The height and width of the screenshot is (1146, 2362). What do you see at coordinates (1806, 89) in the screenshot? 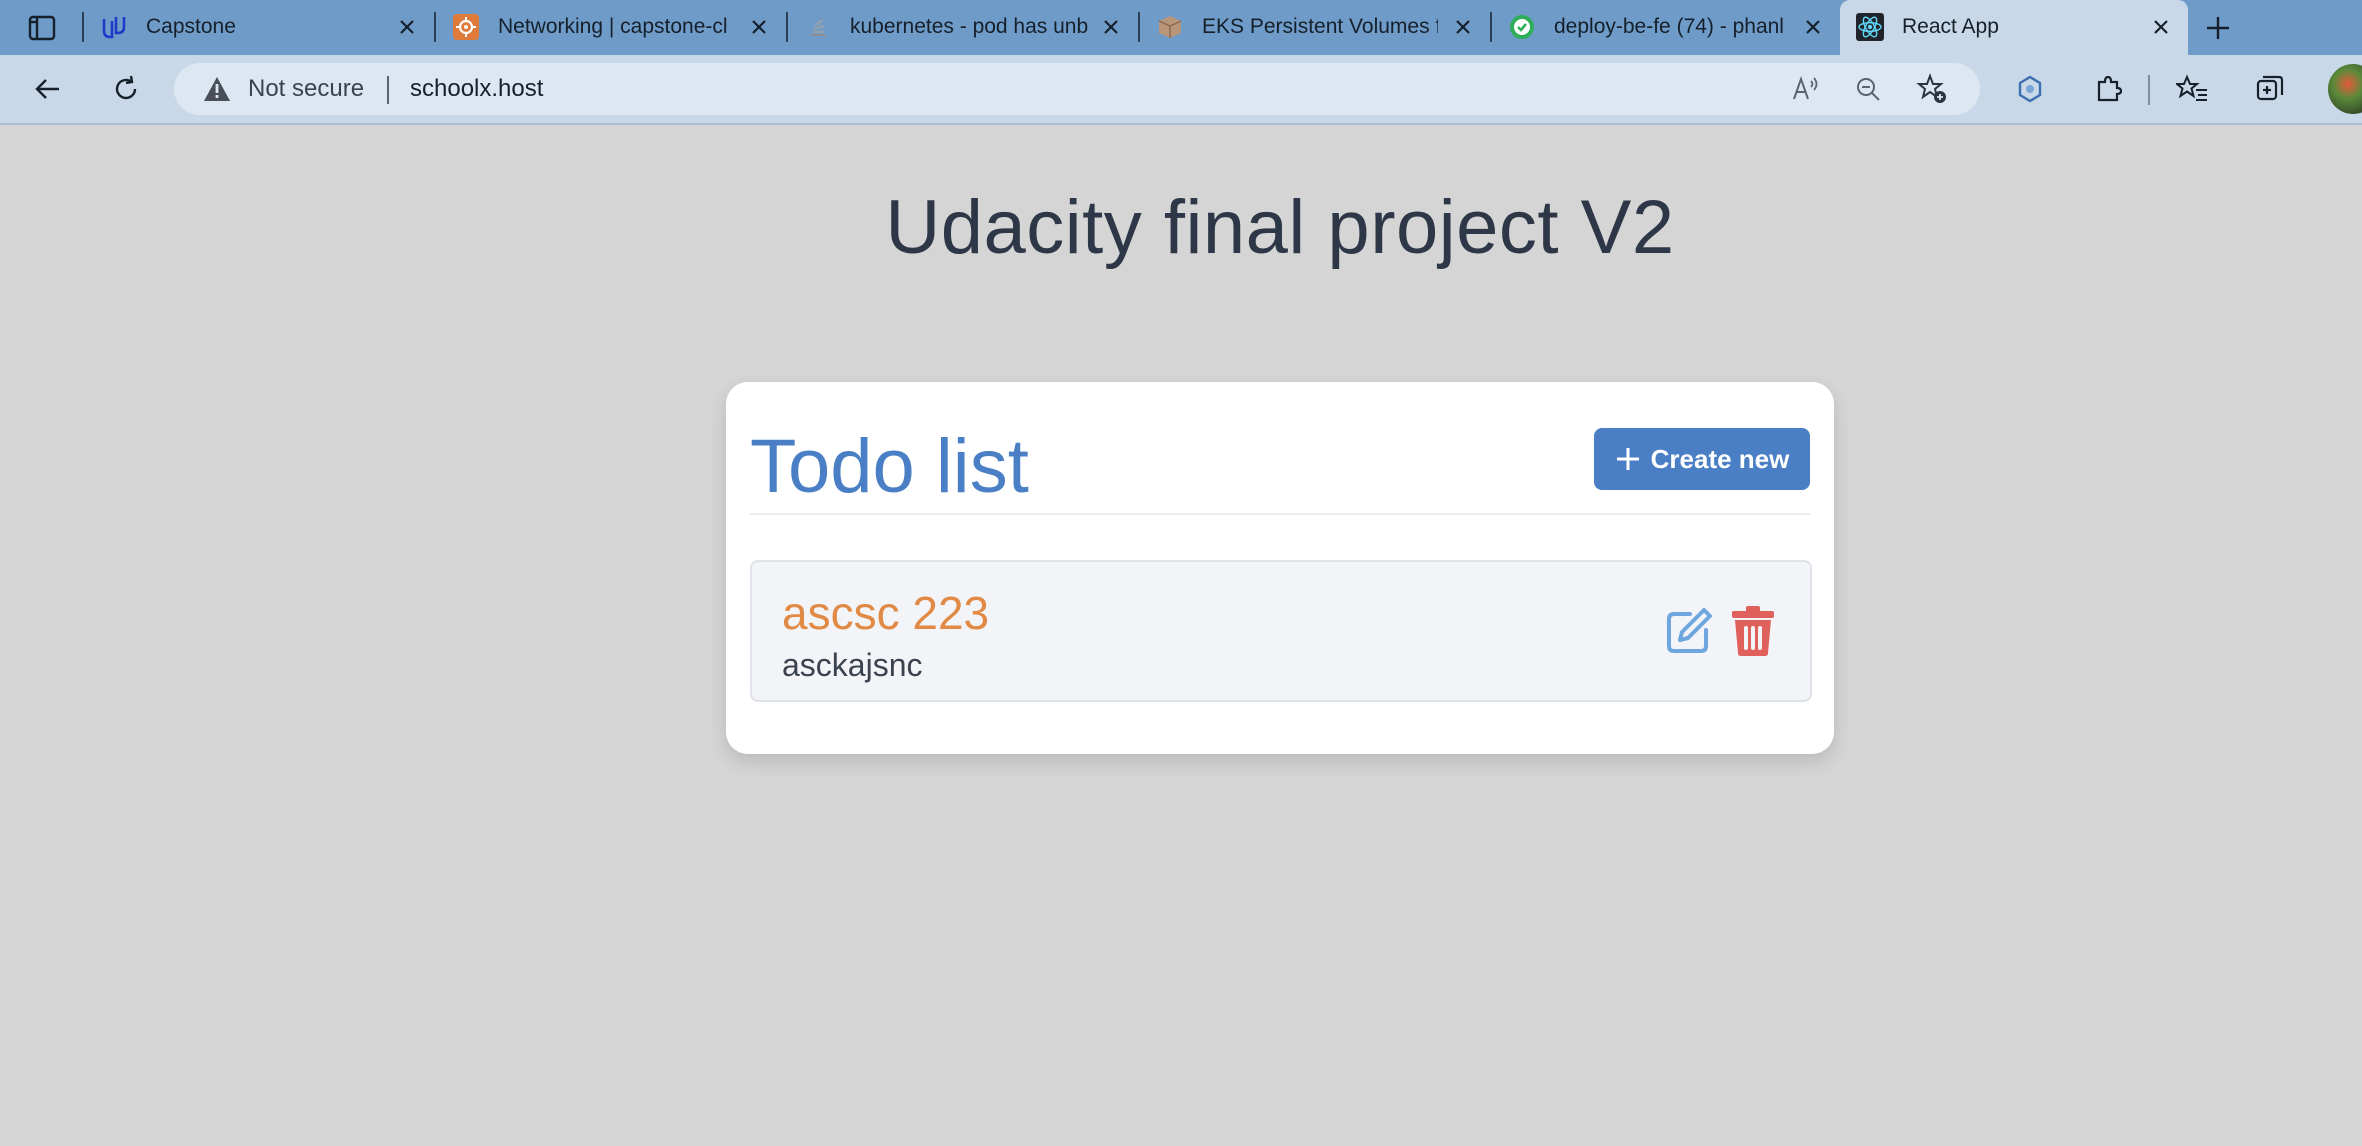
I see `read-aloud-icon` at bounding box center [1806, 89].